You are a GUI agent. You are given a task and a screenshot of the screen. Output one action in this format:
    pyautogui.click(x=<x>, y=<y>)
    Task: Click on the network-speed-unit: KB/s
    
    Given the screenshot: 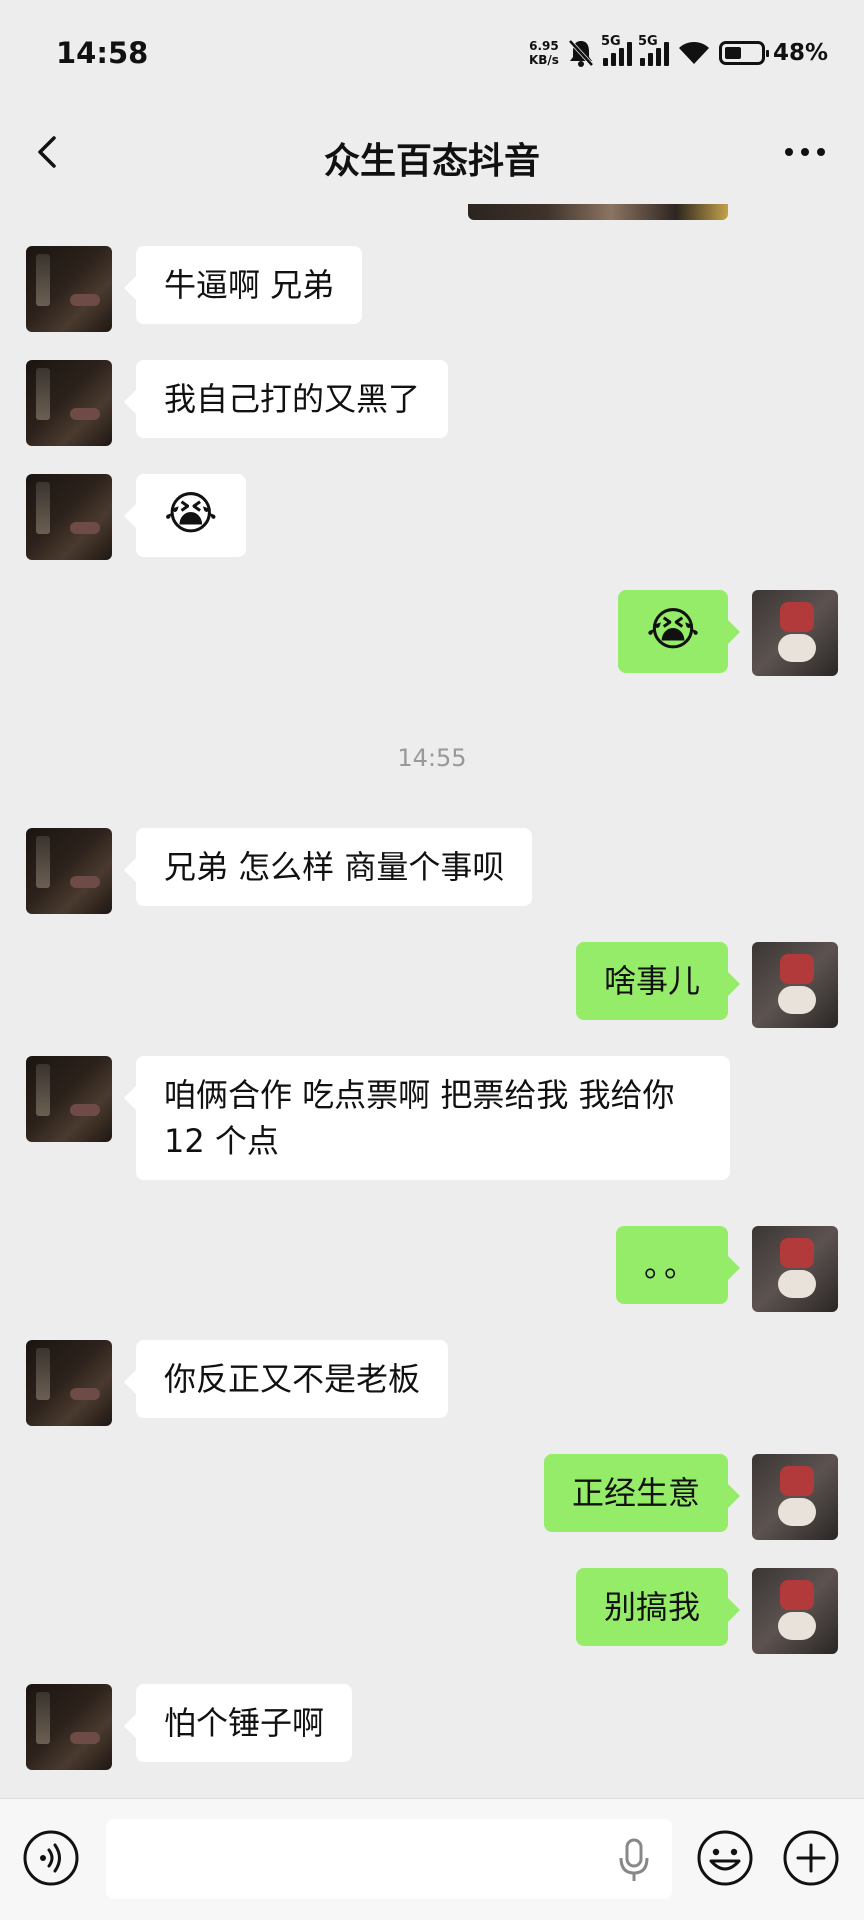 What is the action you would take?
    pyautogui.click(x=543, y=60)
    